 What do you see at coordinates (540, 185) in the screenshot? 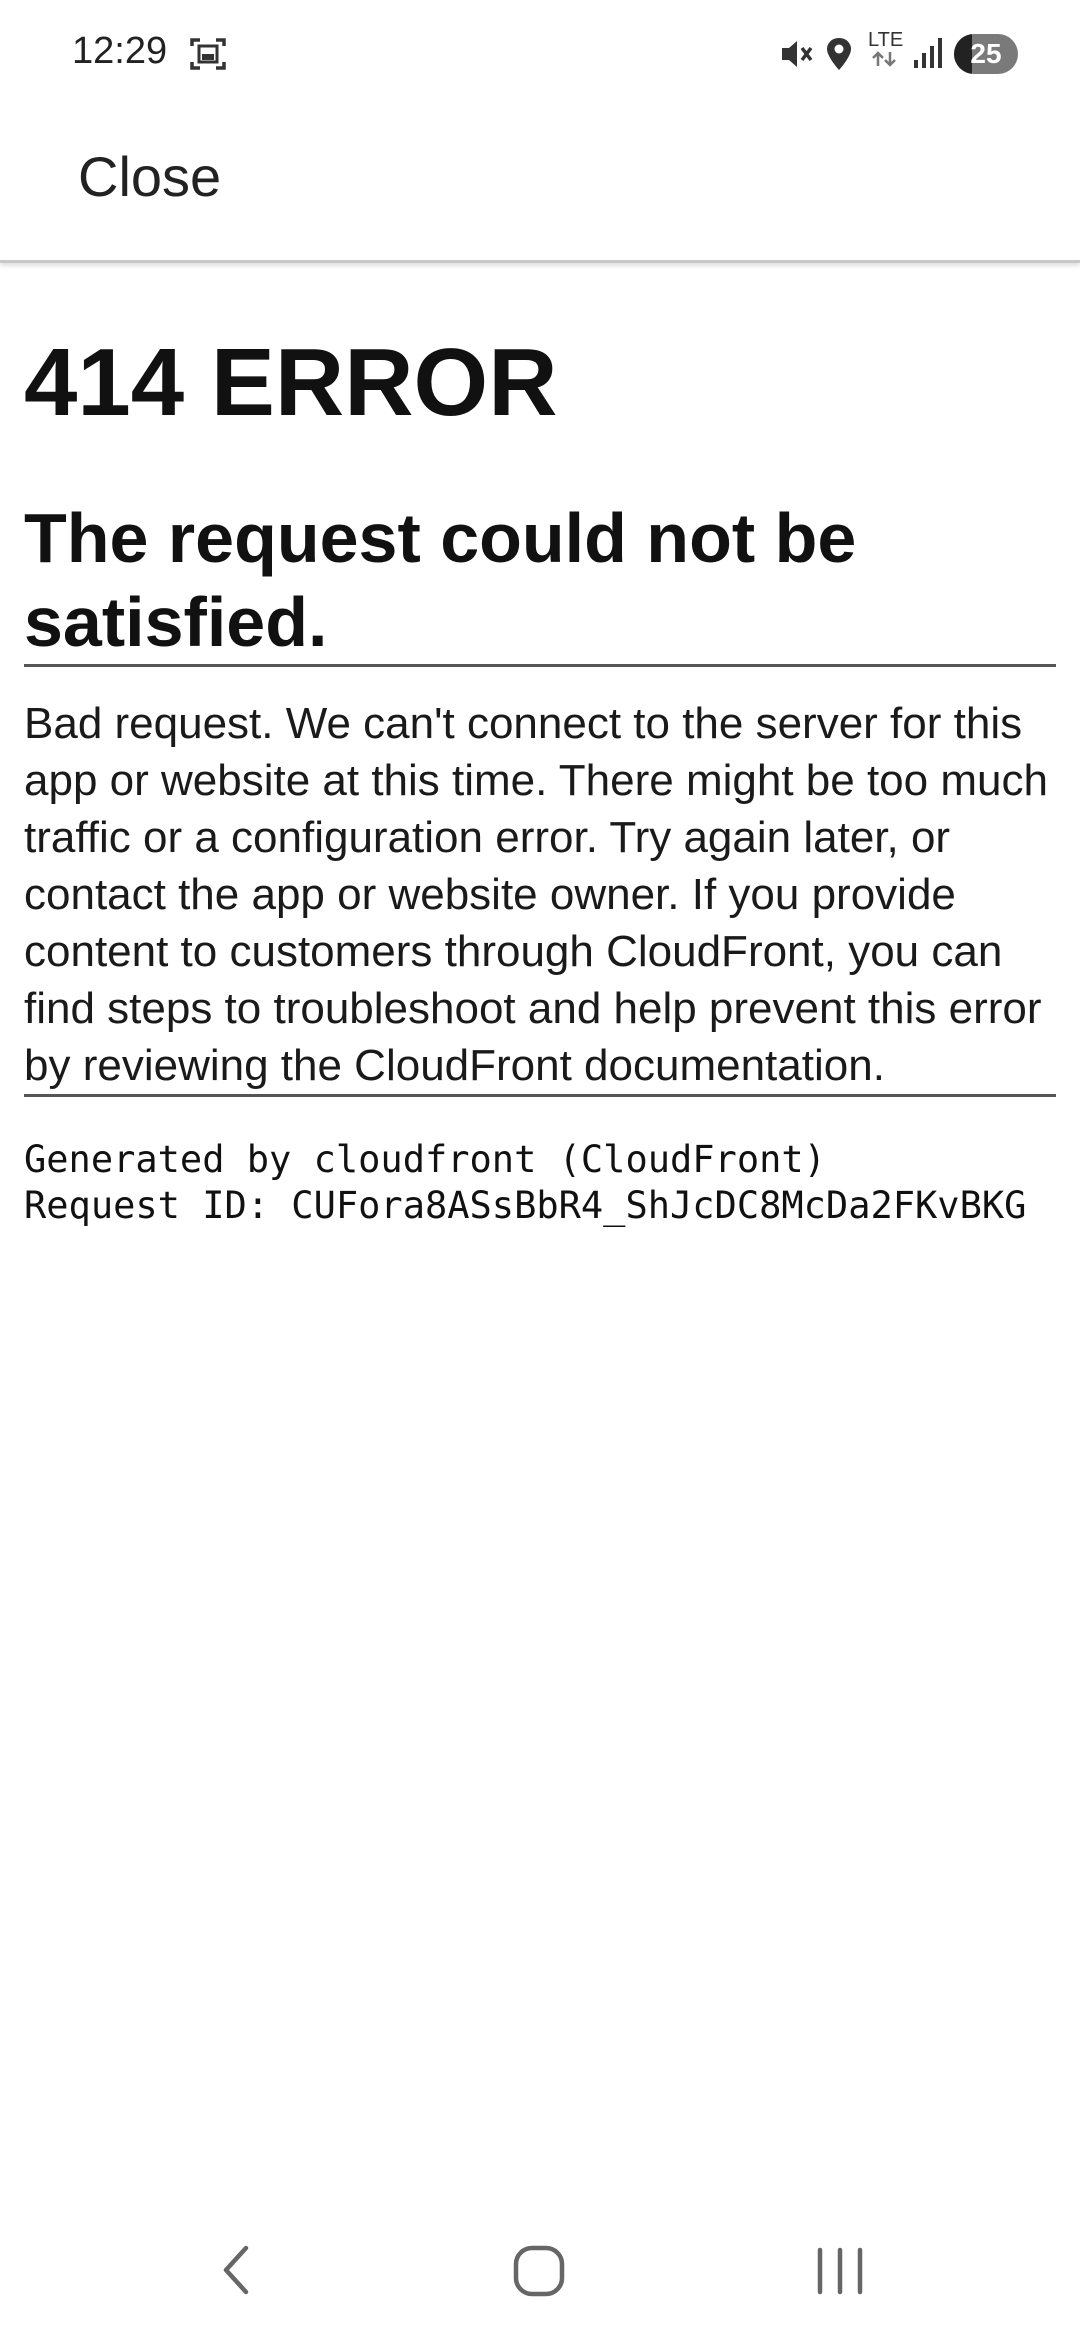
I see `app-bar: Close` at bounding box center [540, 185].